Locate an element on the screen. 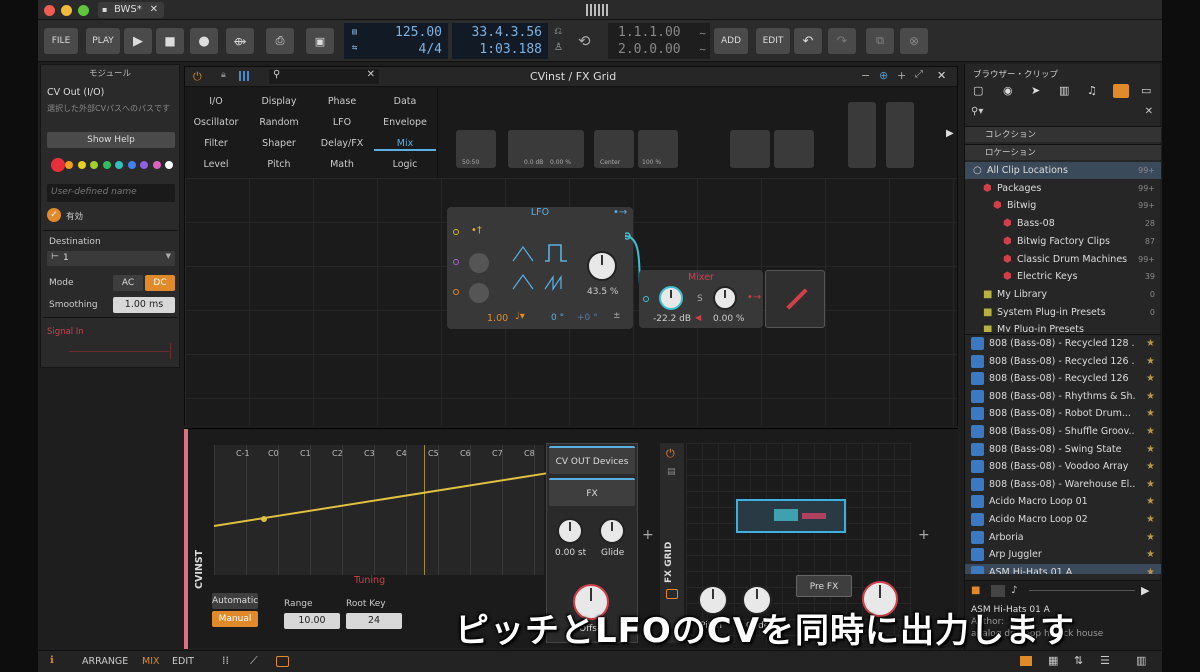 This screenshot has height=672, width=1200. category-logic: Logic is located at coordinates (405, 164).